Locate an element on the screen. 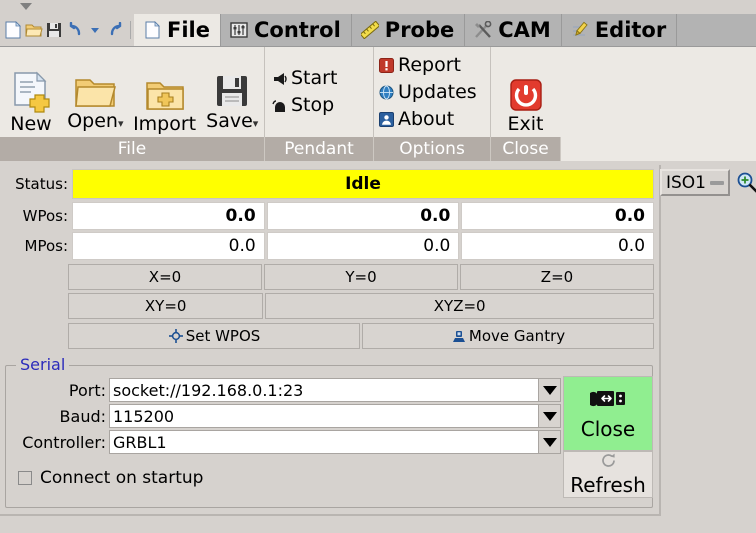 The height and width of the screenshot is (533, 756). ribbon-save-dropdown-icon: ▾ is located at coordinates (256, 123).